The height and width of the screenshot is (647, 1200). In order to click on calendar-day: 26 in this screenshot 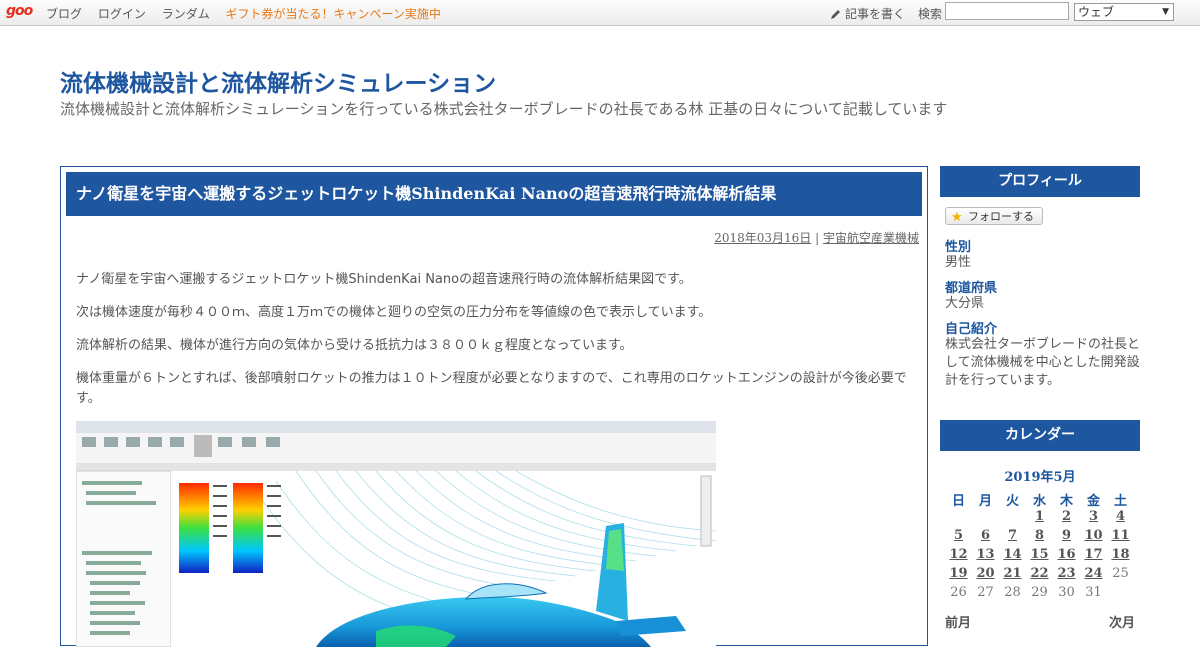, I will do `click(958, 592)`.